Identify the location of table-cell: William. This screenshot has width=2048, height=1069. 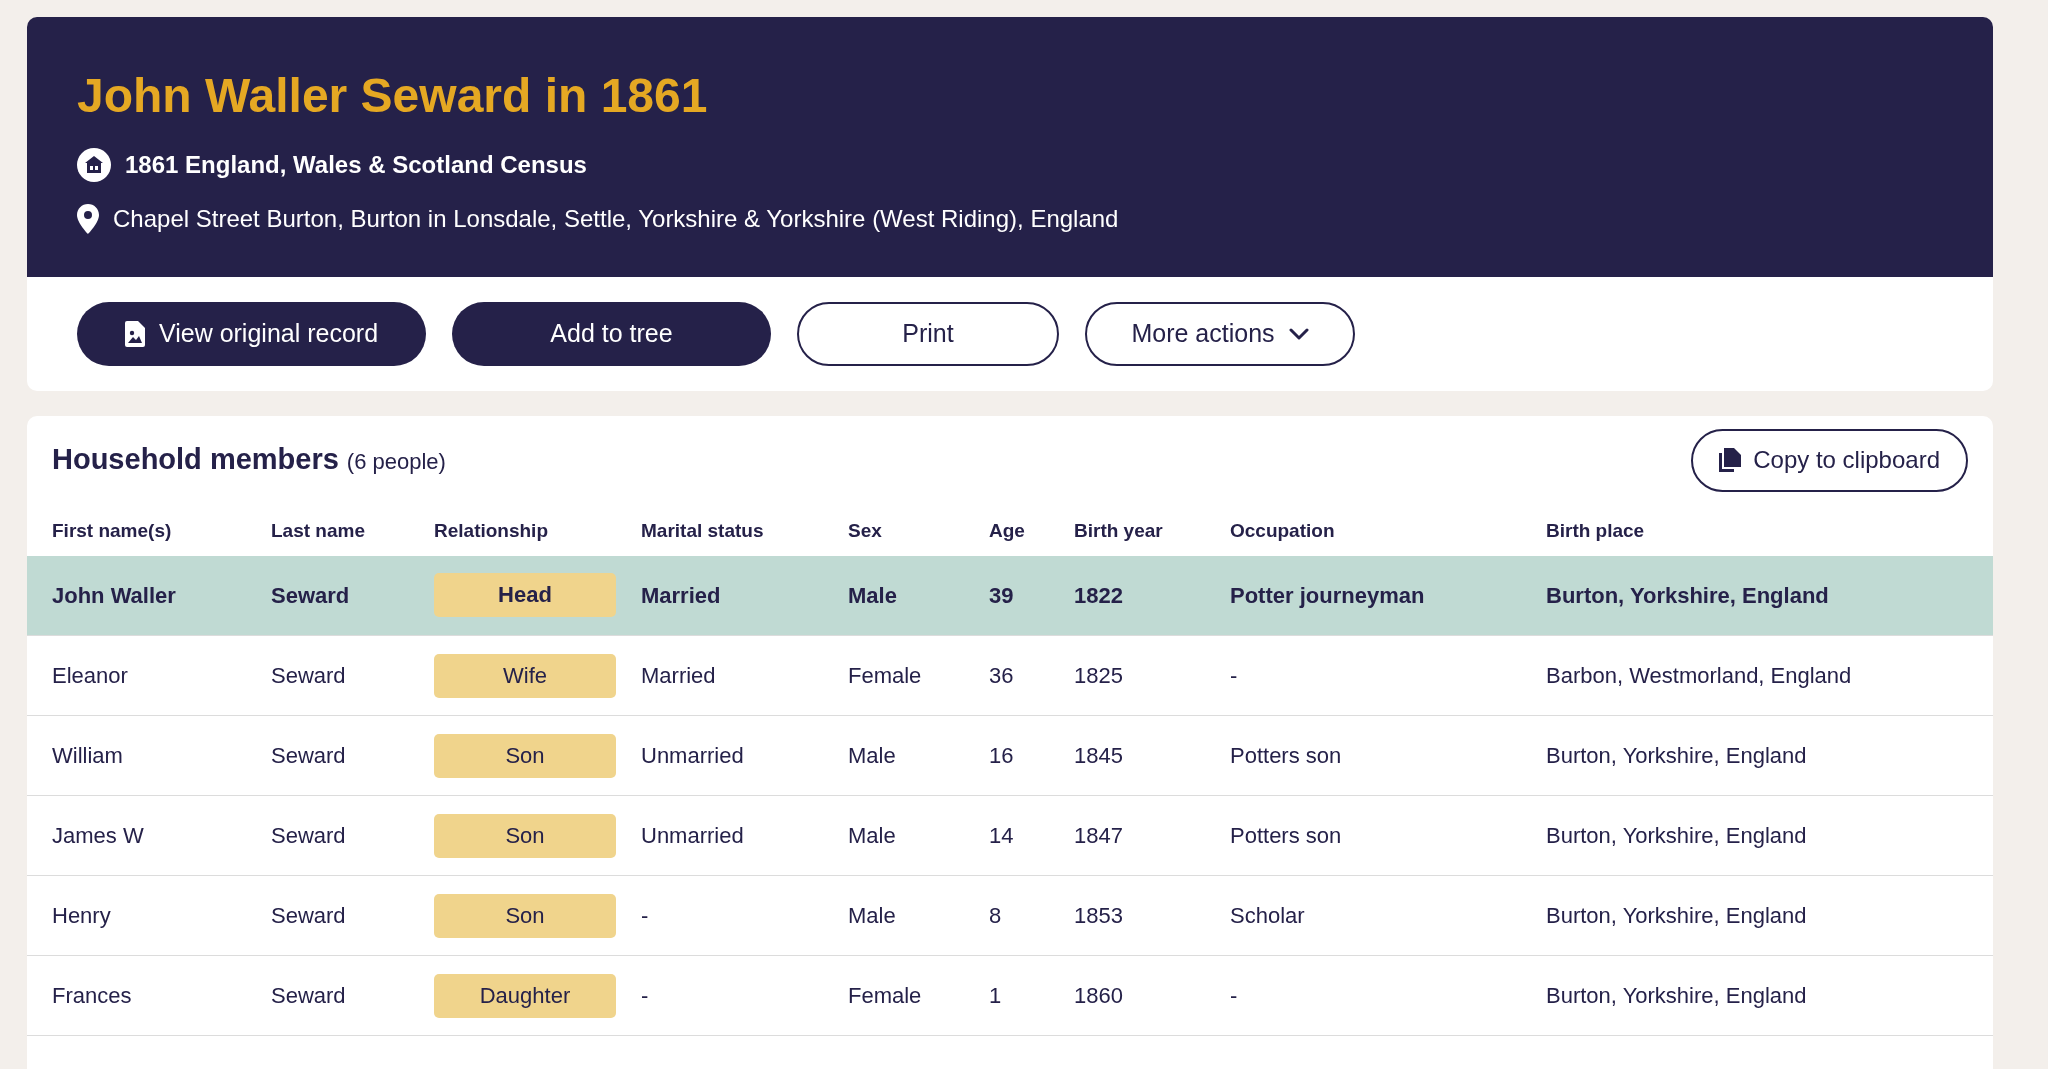
(87, 756).